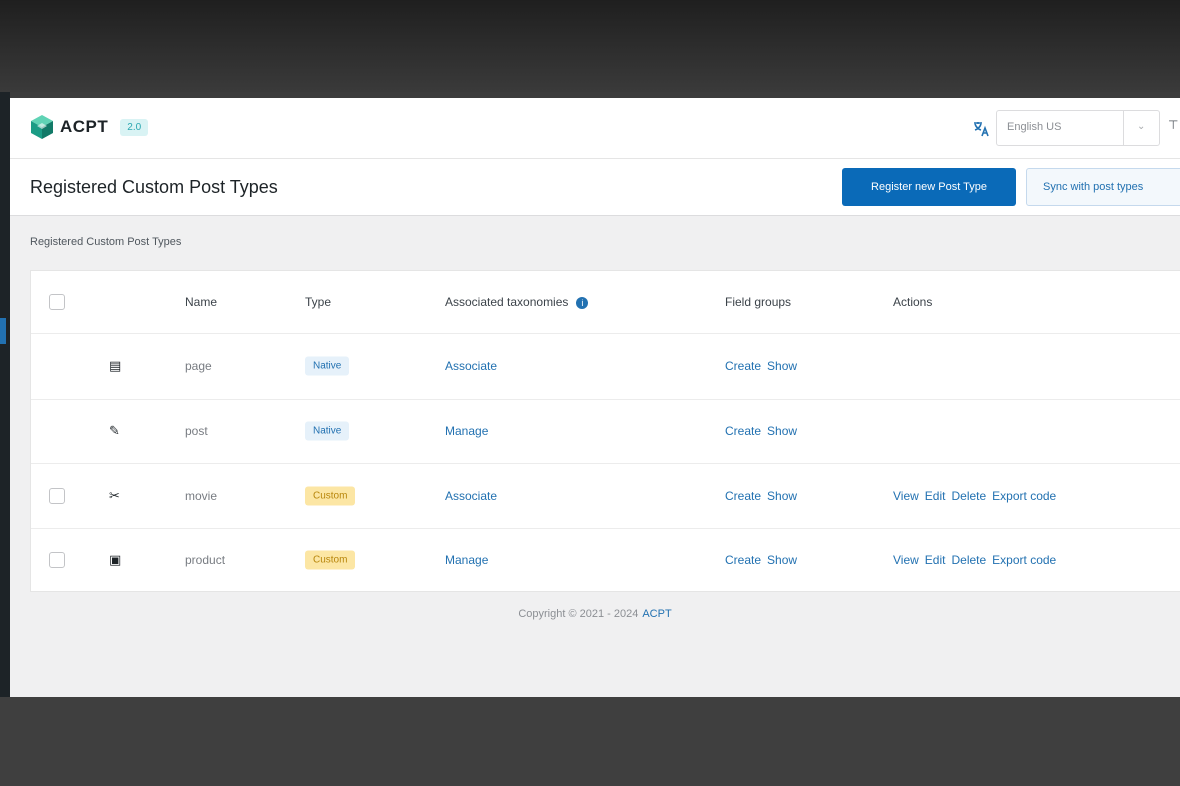  What do you see at coordinates (1173, 125) in the screenshot?
I see `header-overflow-icon: ⊤` at bounding box center [1173, 125].